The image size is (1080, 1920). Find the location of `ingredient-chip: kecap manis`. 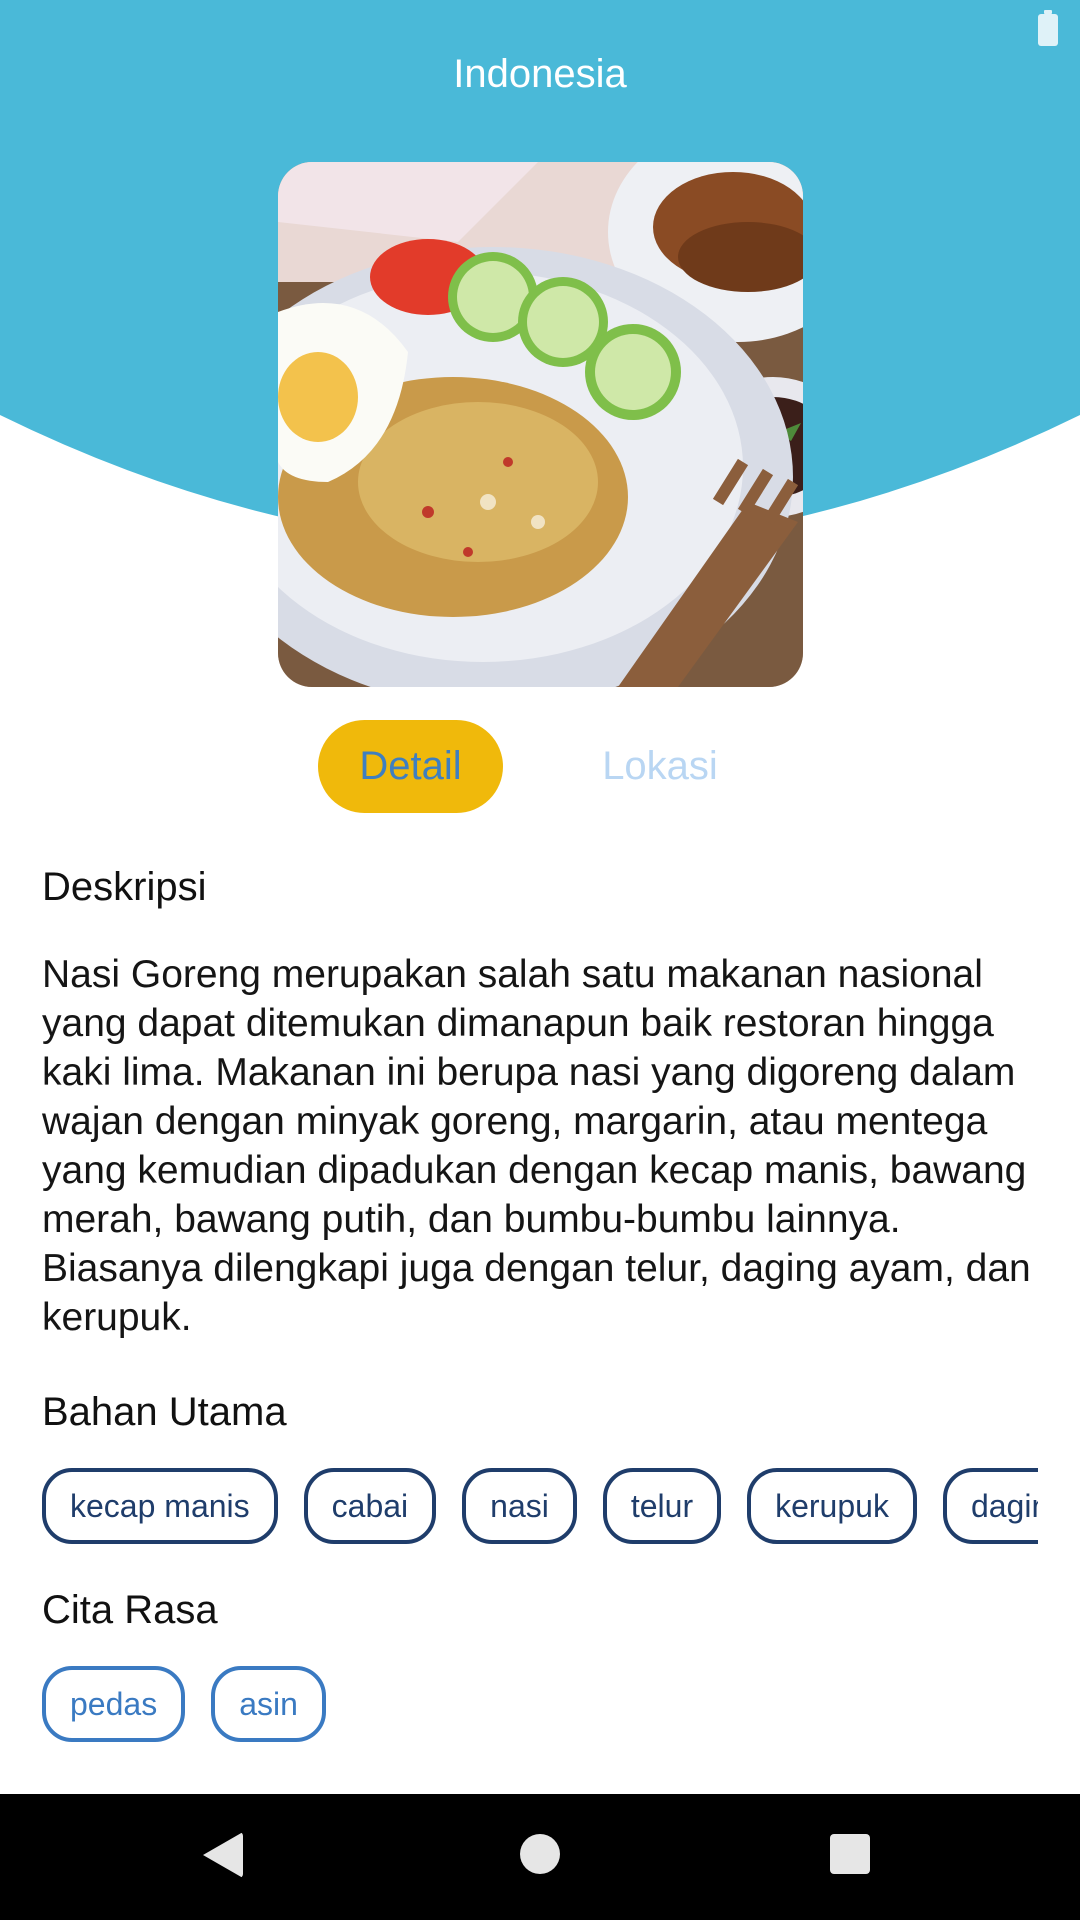

ingredient-chip: kecap manis is located at coordinates (160, 1506).